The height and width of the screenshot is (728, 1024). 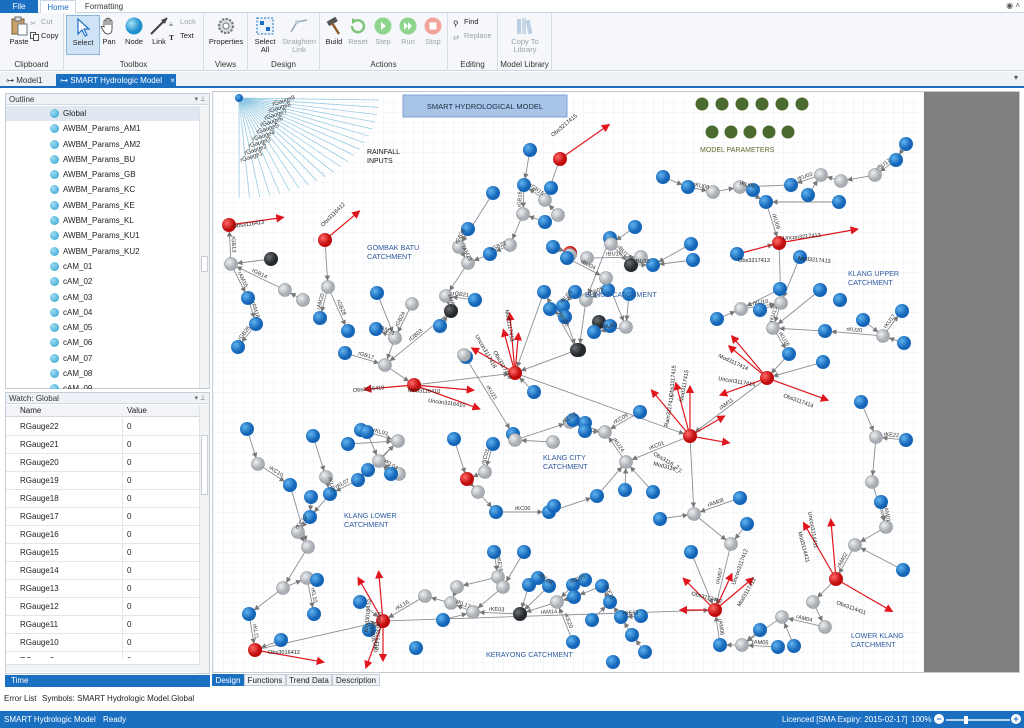 I want to click on copy-button: Copy, so click(x=44, y=35).